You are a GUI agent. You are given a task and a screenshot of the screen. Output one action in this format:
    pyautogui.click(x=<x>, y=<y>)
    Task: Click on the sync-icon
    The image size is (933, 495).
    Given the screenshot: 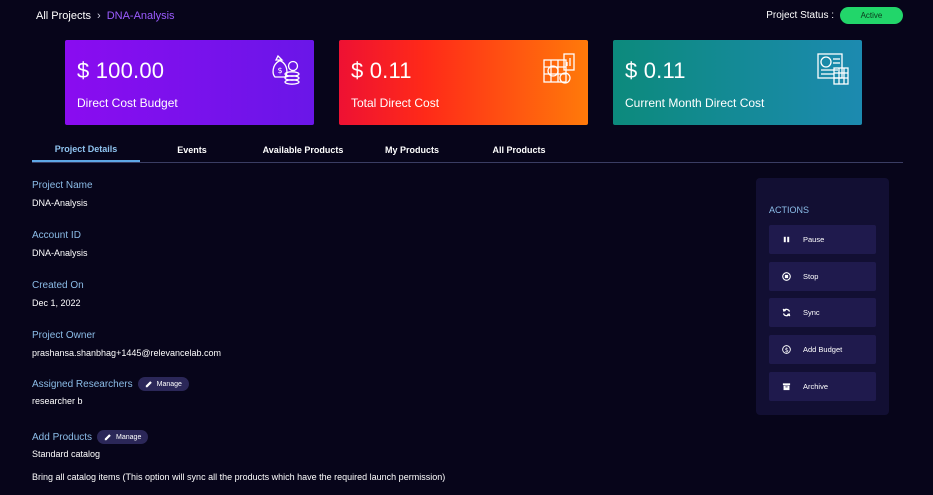 What is the action you would take?
    pyautogui.click(x=786, y=313)
    